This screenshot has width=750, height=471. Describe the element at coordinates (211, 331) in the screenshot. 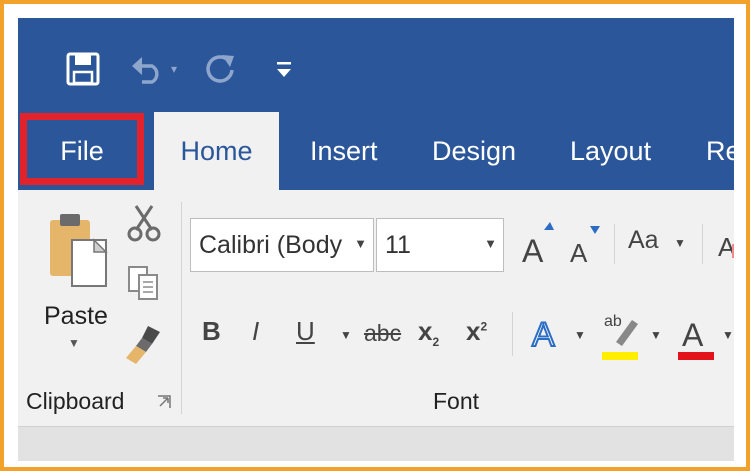

I see `bold-button: B` at that location.